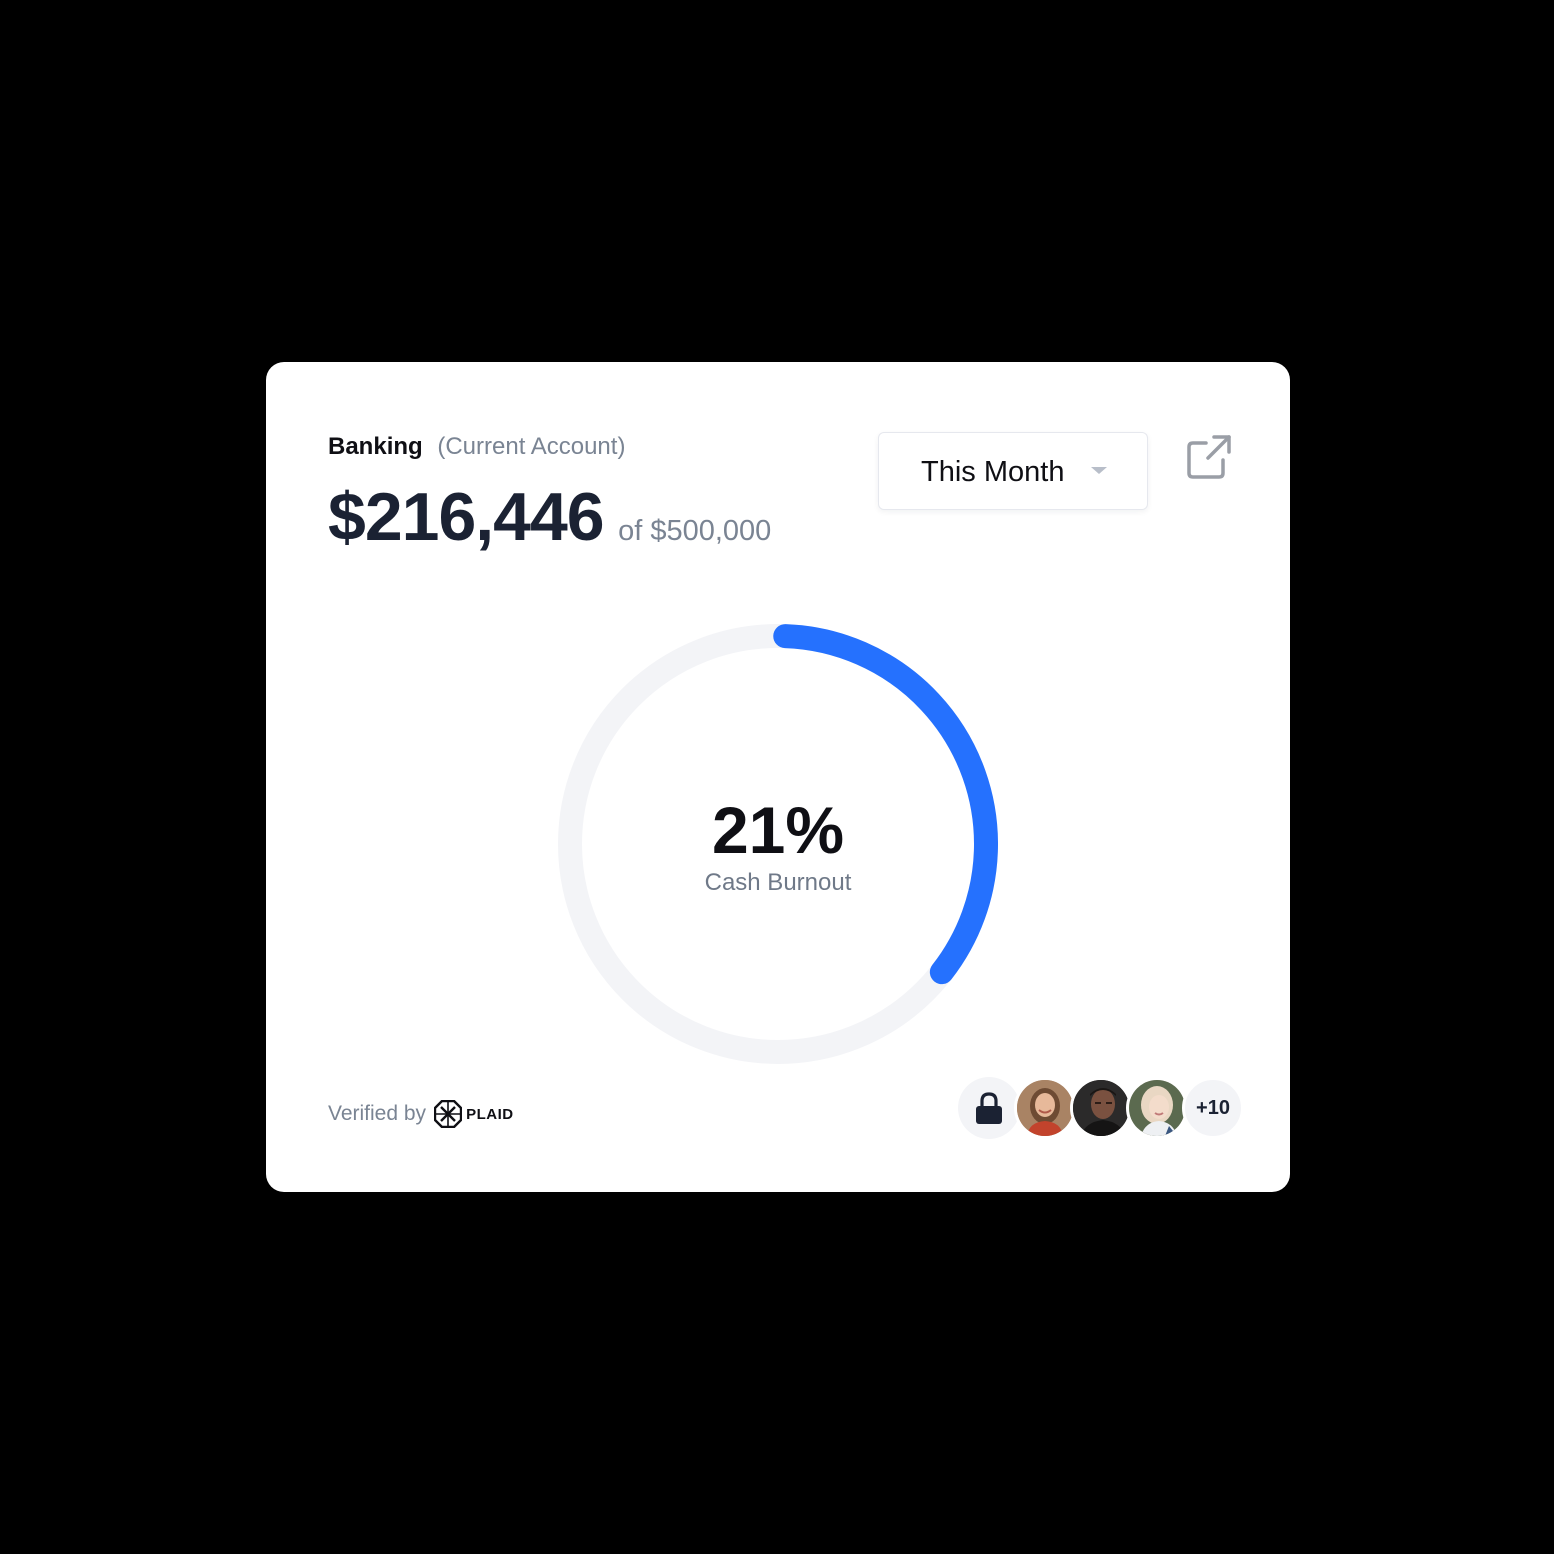  Describe the element at coordinates (993, 472) in the screenshot. I see `period-dropdown-value: This Month` at that location.